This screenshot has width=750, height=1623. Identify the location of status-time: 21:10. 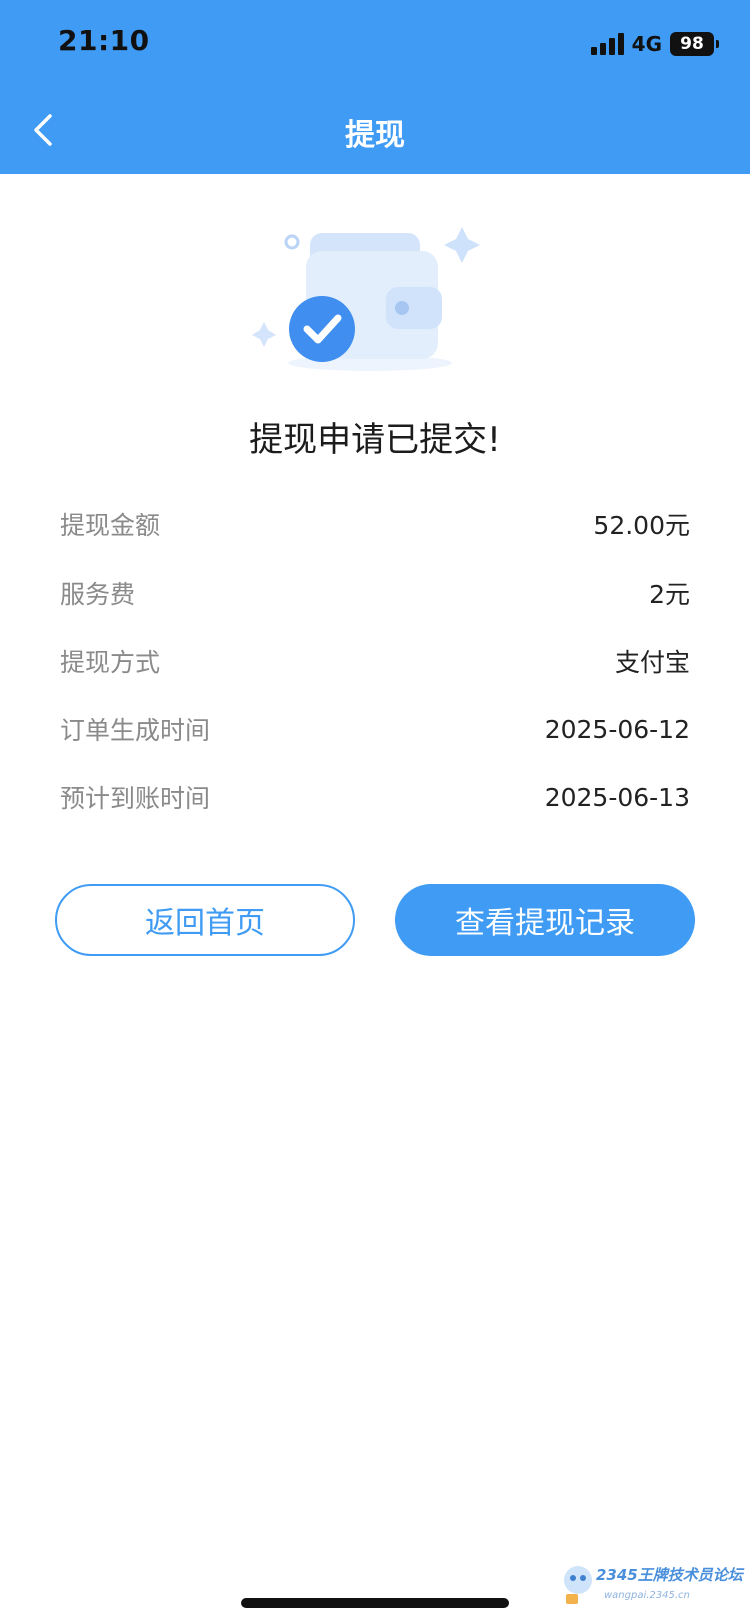
(104, 40).